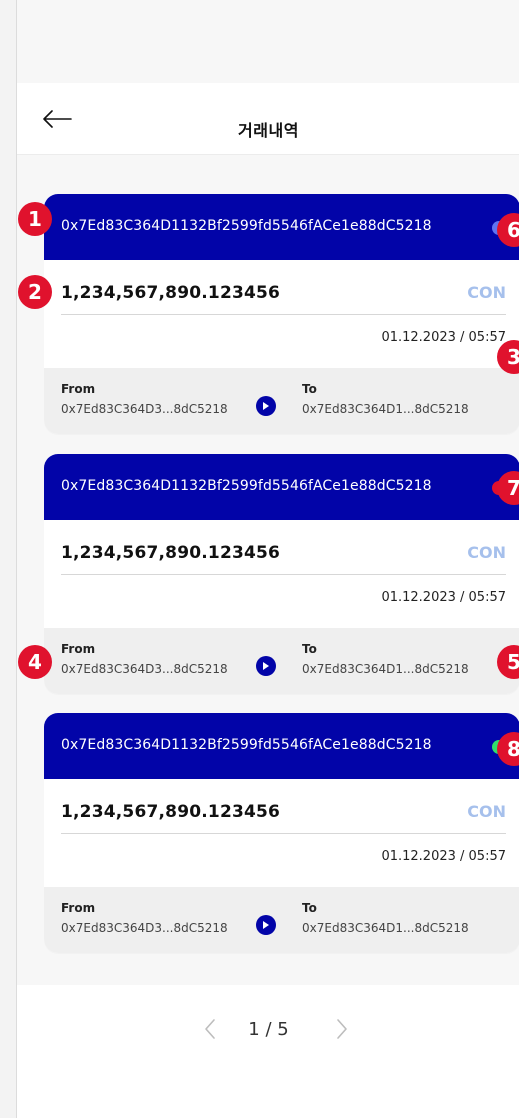 This screenshot has height=1118, width=519. I want to click on chevron-right-icon, so click(342, 1029).